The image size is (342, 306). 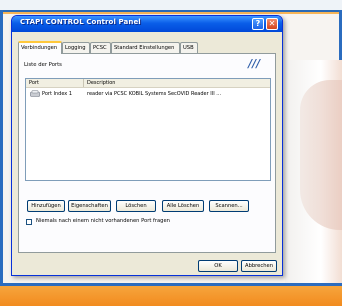 I want to click on list-header: Port Description, so click(x=148, y=83).